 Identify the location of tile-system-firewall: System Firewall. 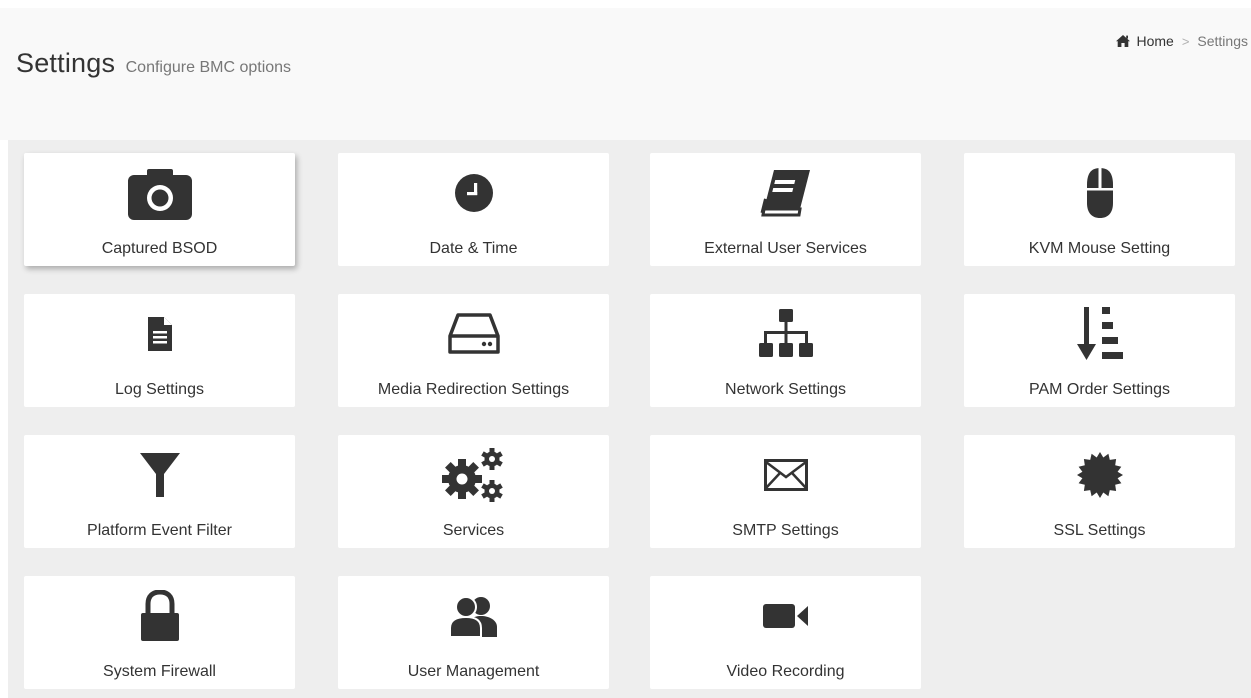
(159, 632).